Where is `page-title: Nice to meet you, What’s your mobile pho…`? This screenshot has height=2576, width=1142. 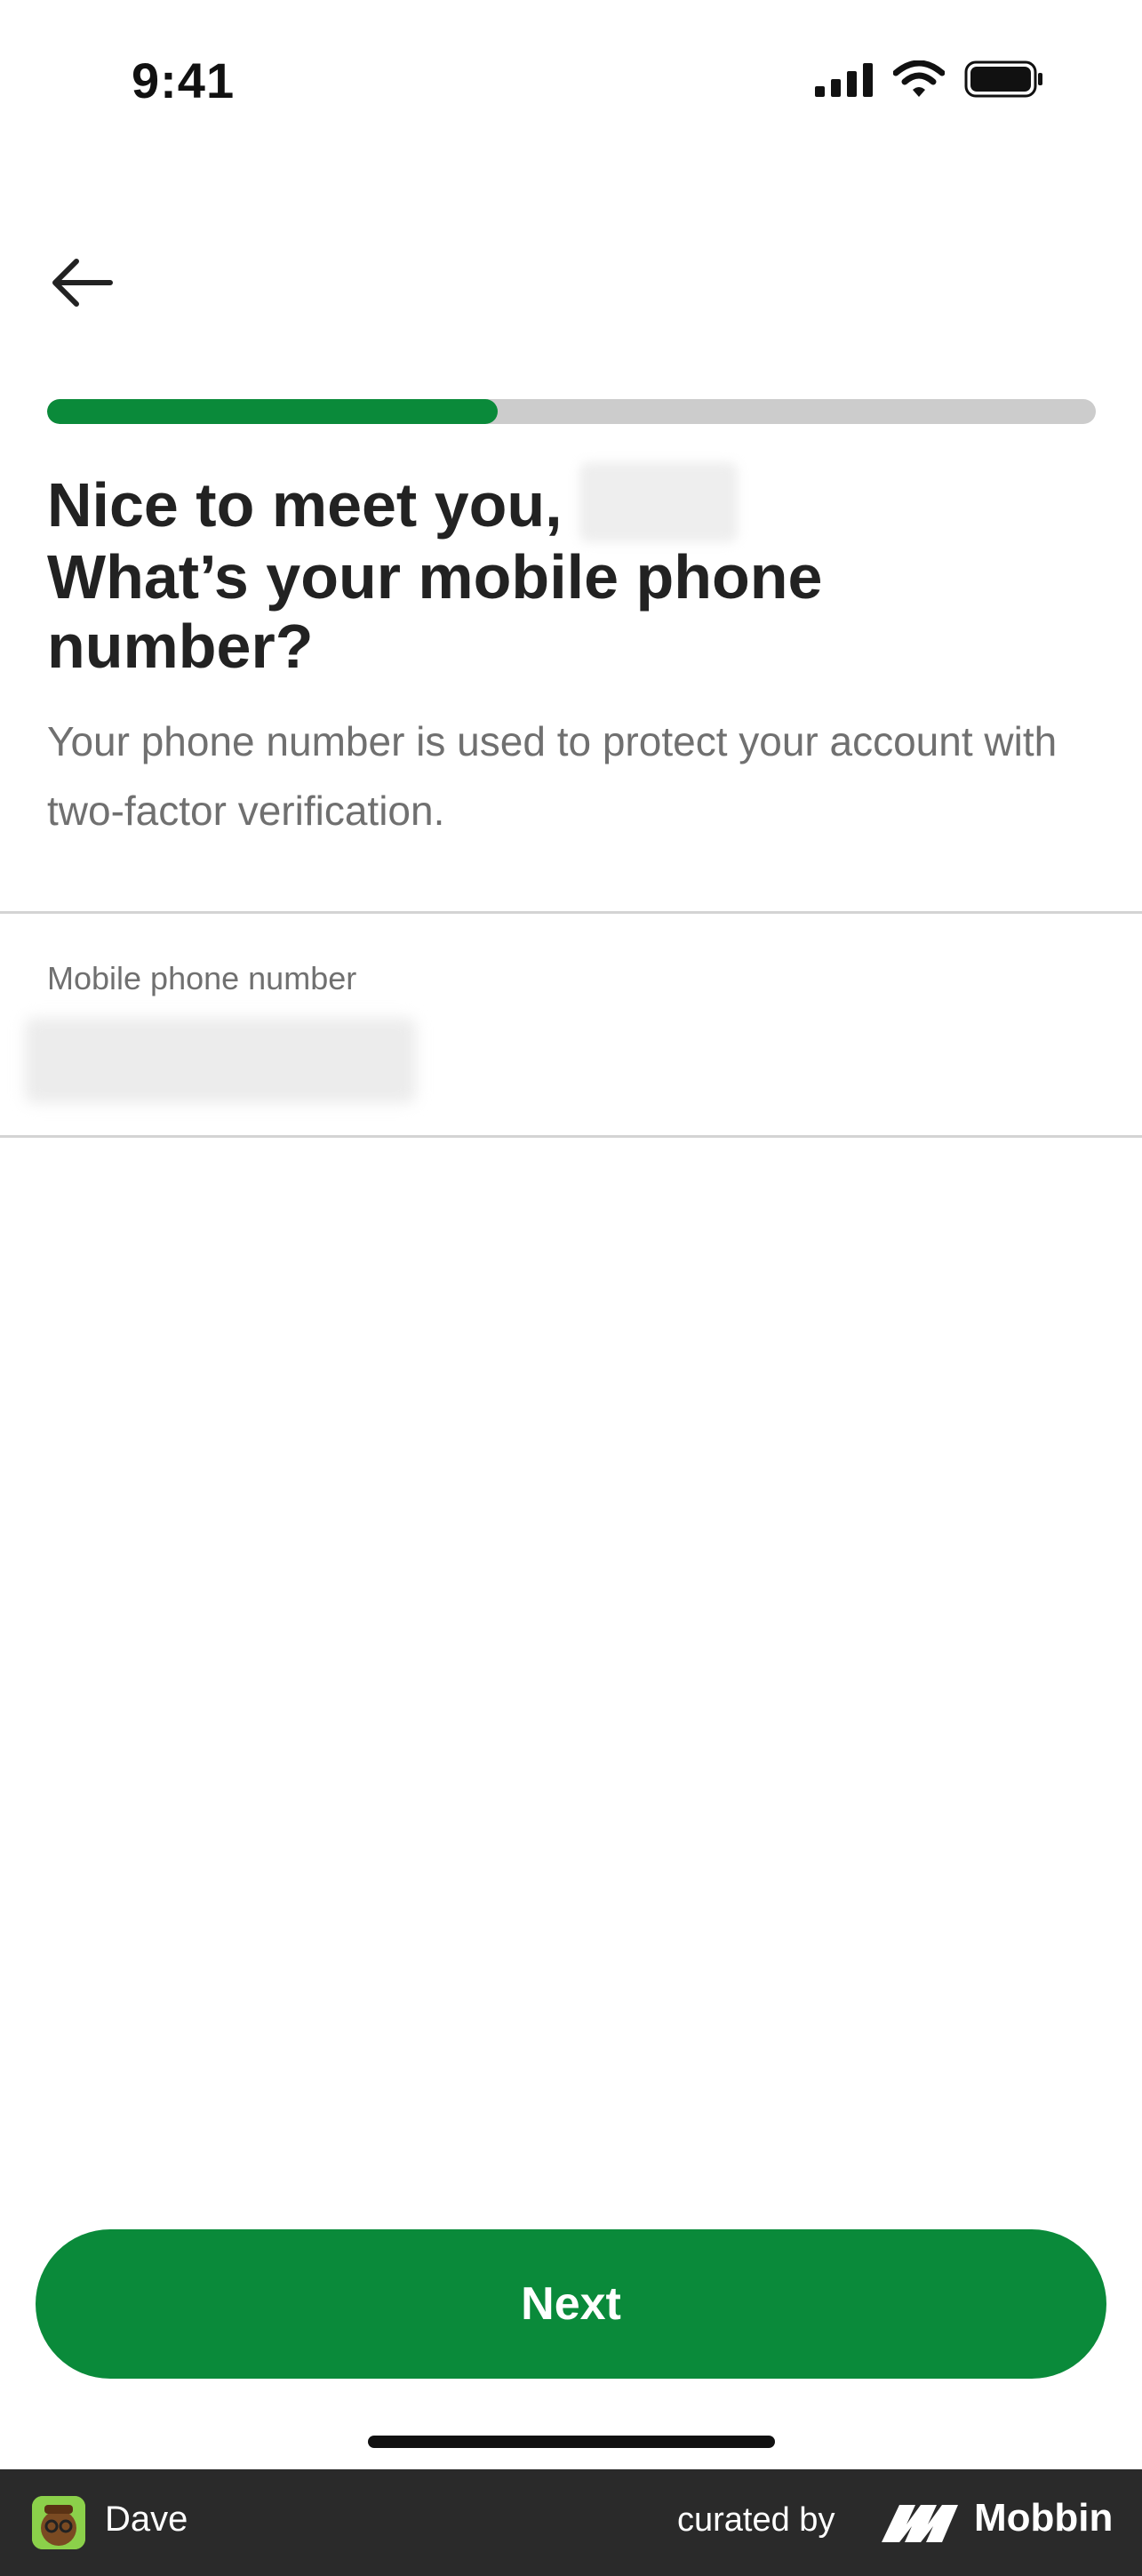 page-title: Nice to meet you, What’s your mobile pho… is located at coordinates (571, 571).